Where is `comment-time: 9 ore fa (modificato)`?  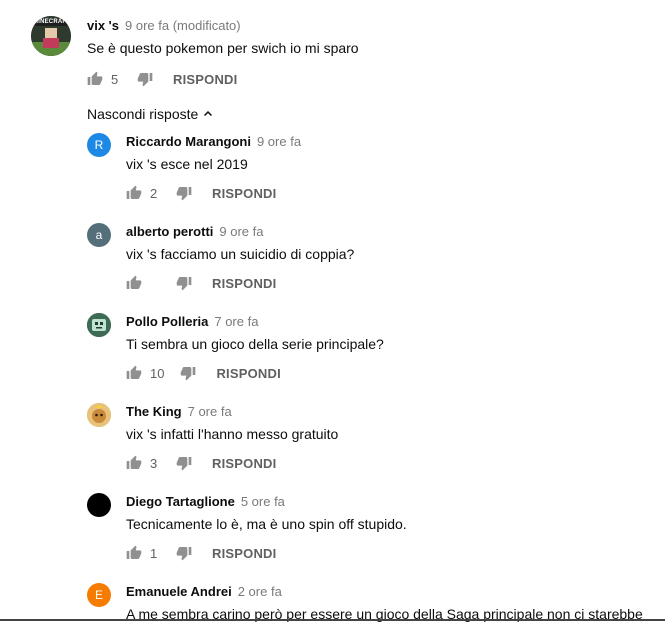 comment-time: 9 ore fa (modificato) is located at coordinates (183, 25).